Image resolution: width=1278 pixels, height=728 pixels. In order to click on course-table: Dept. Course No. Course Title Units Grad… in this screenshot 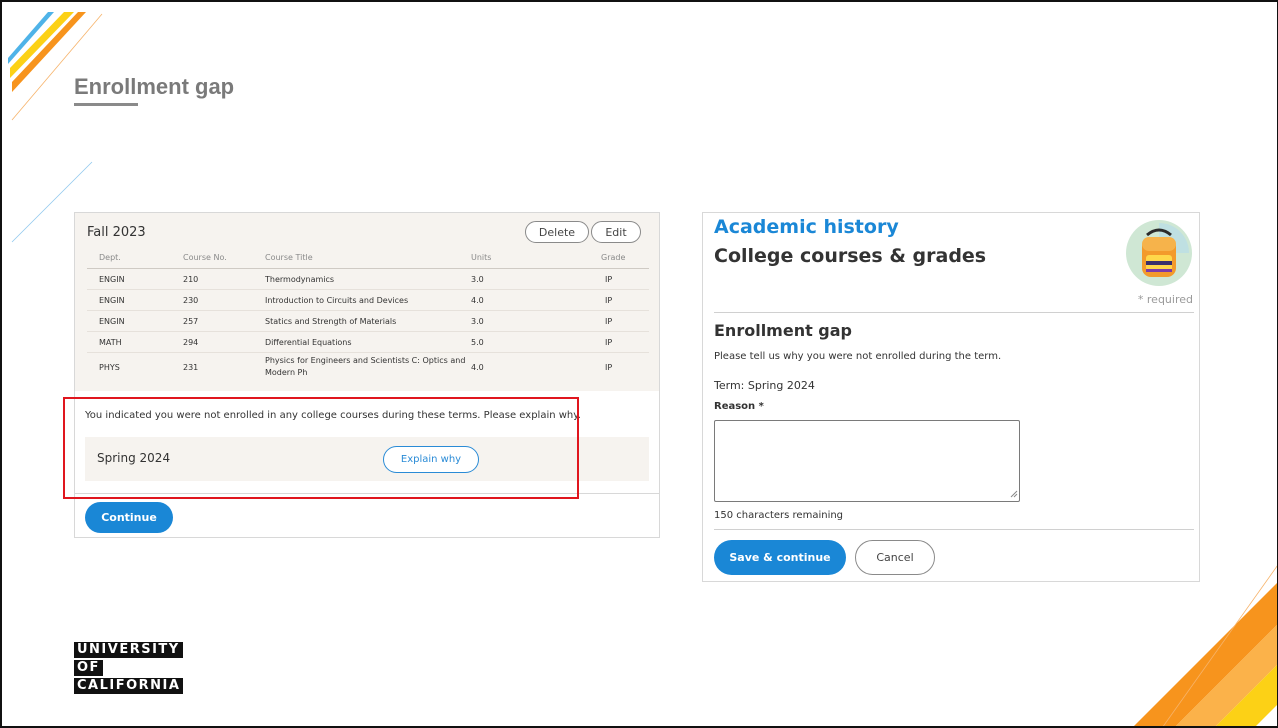, I will do `click(368, 316)`.